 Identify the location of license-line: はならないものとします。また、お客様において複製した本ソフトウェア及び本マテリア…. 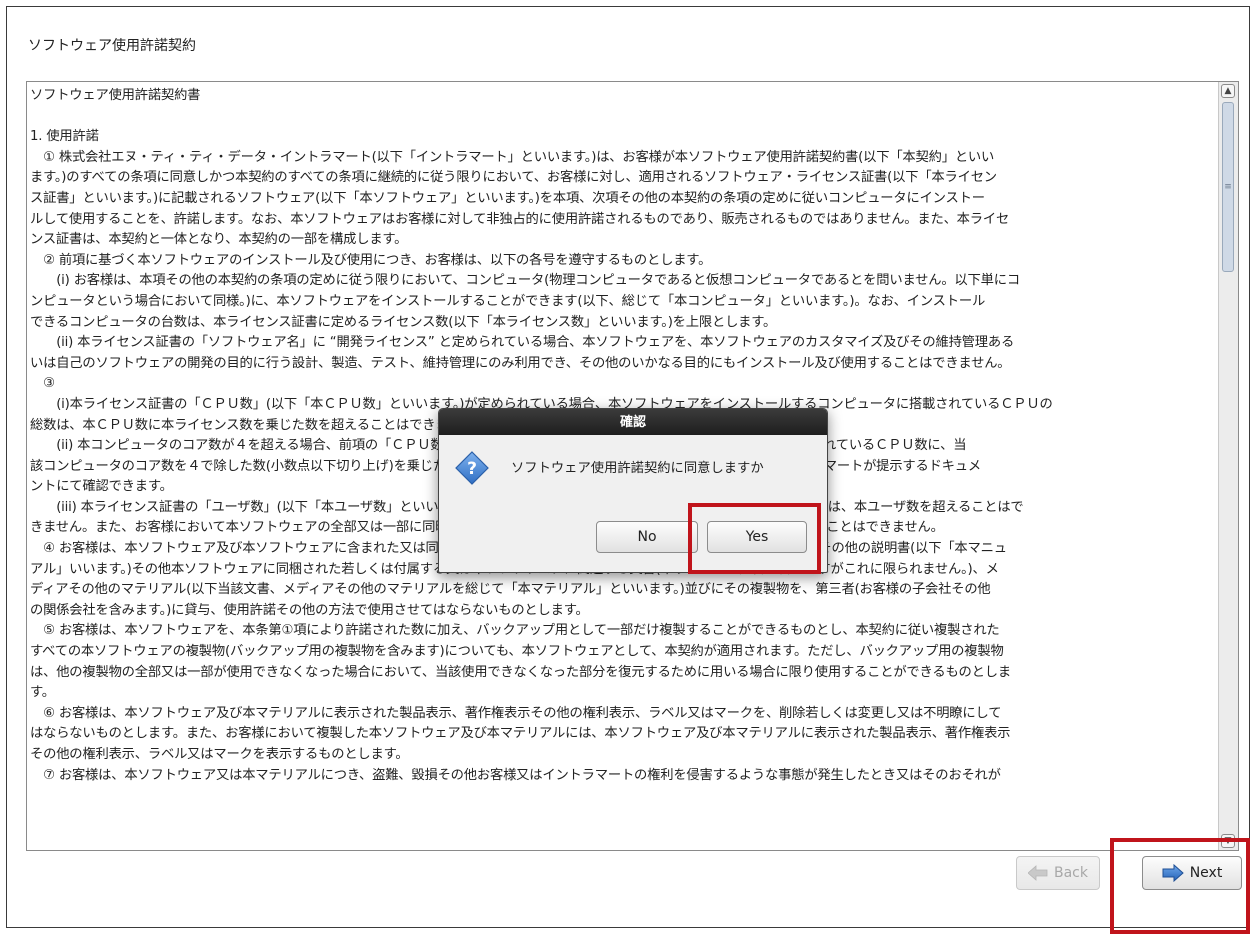
(520, 734).